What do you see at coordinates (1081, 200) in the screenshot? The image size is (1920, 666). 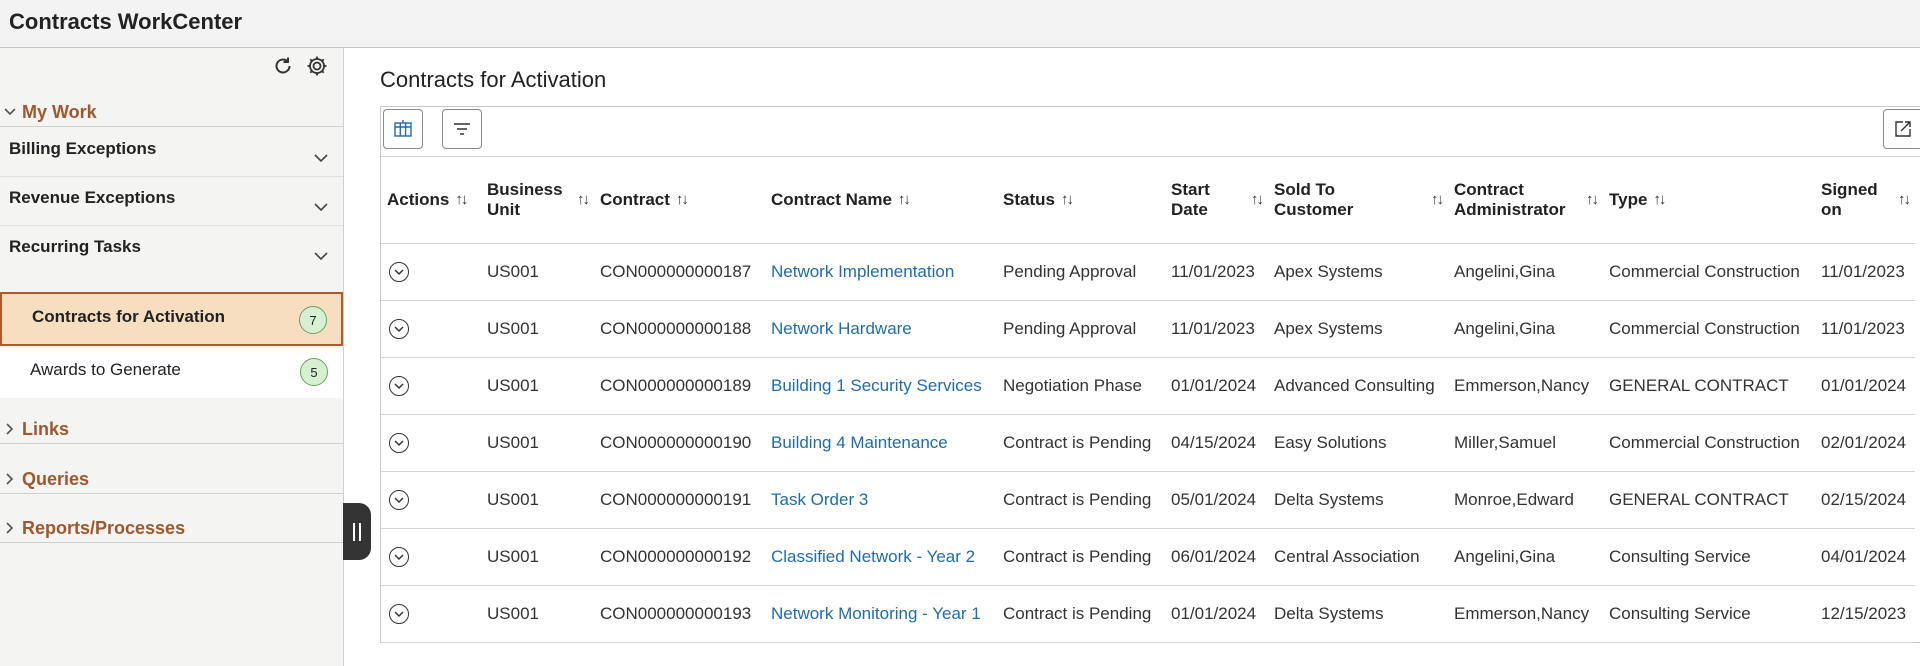 I see `column-header-status: Status ↑↓` at bounding box center [1081, 200].